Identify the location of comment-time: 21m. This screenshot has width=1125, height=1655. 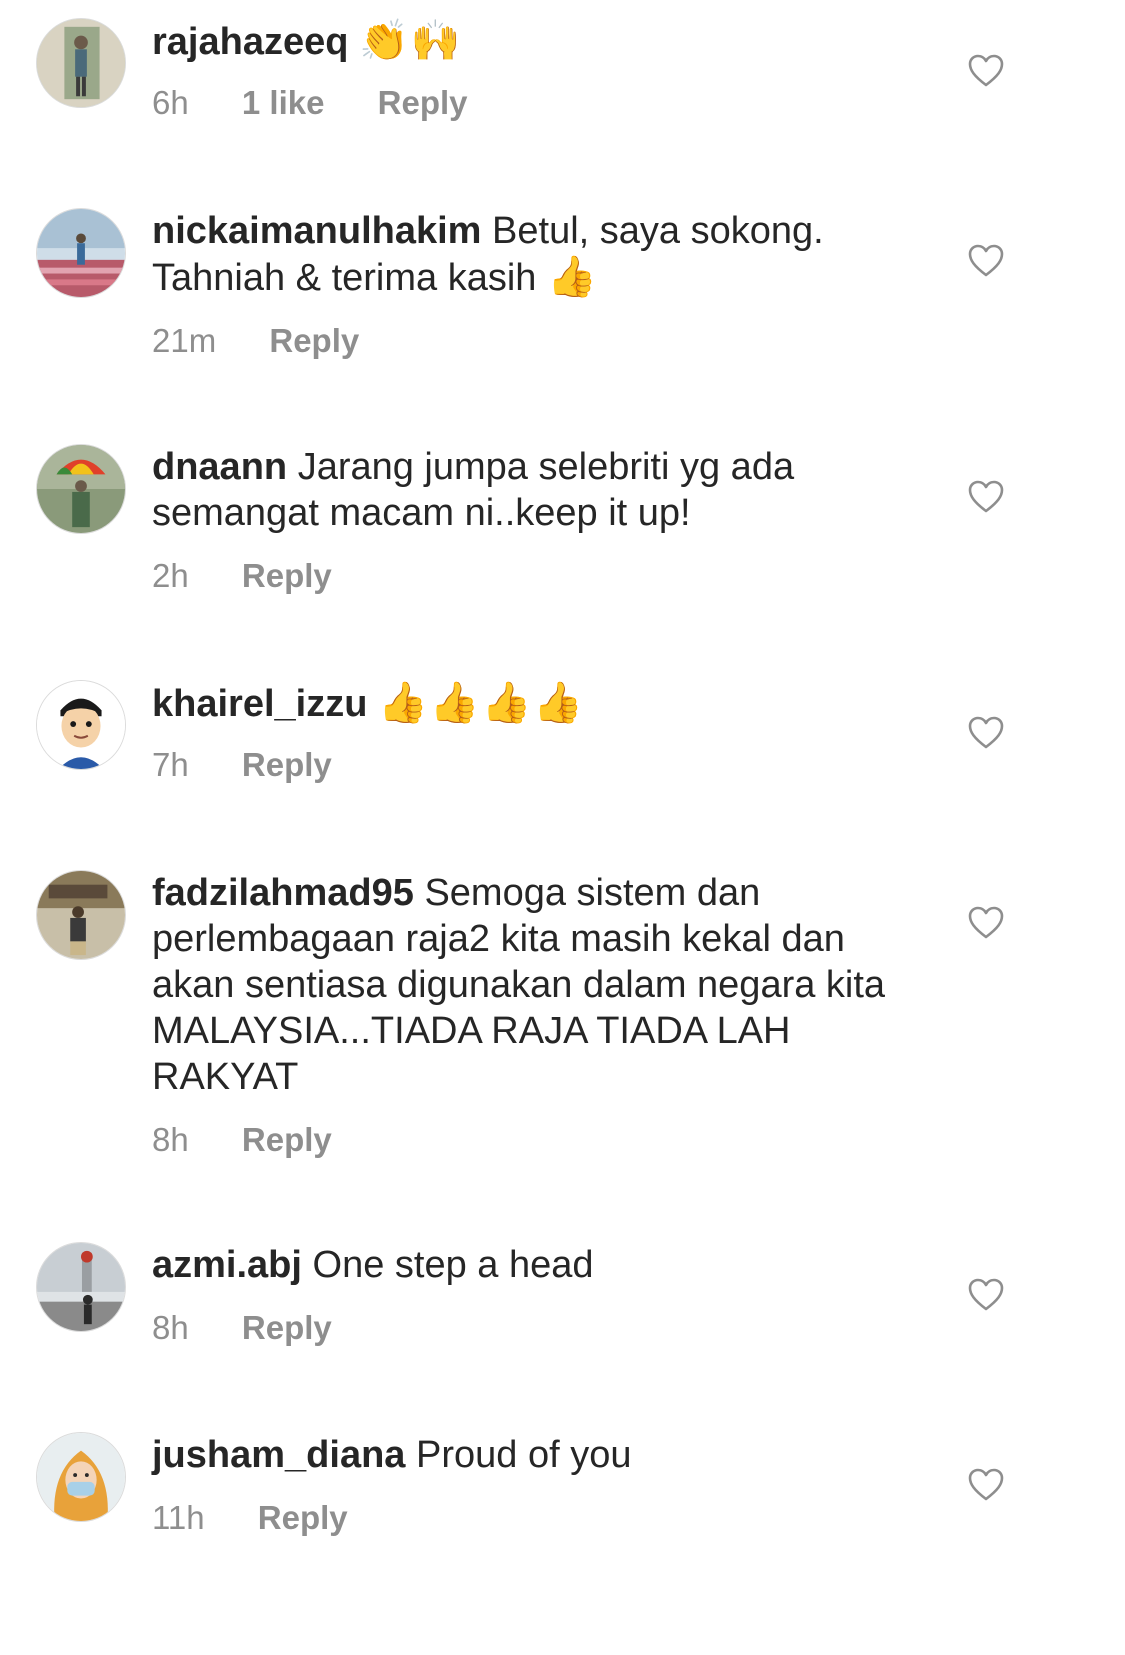
(184, 340).